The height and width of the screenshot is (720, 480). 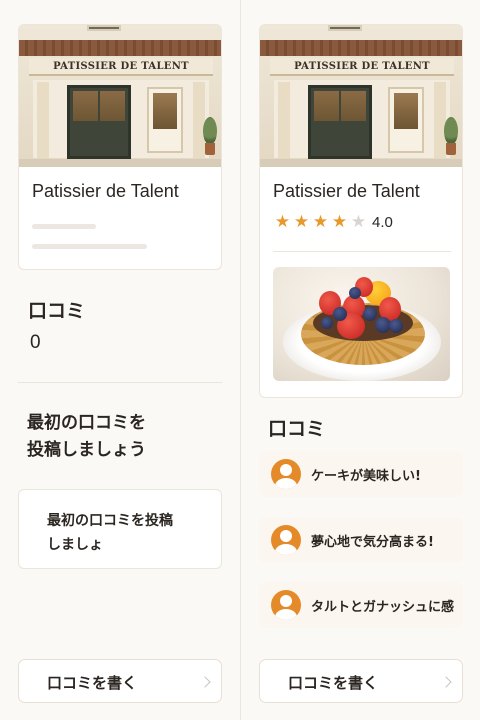 What do you see at coordinates (75, 545) in the screenshot?
I see `post-card-line: しましょ` at bounding box center [75, 545].